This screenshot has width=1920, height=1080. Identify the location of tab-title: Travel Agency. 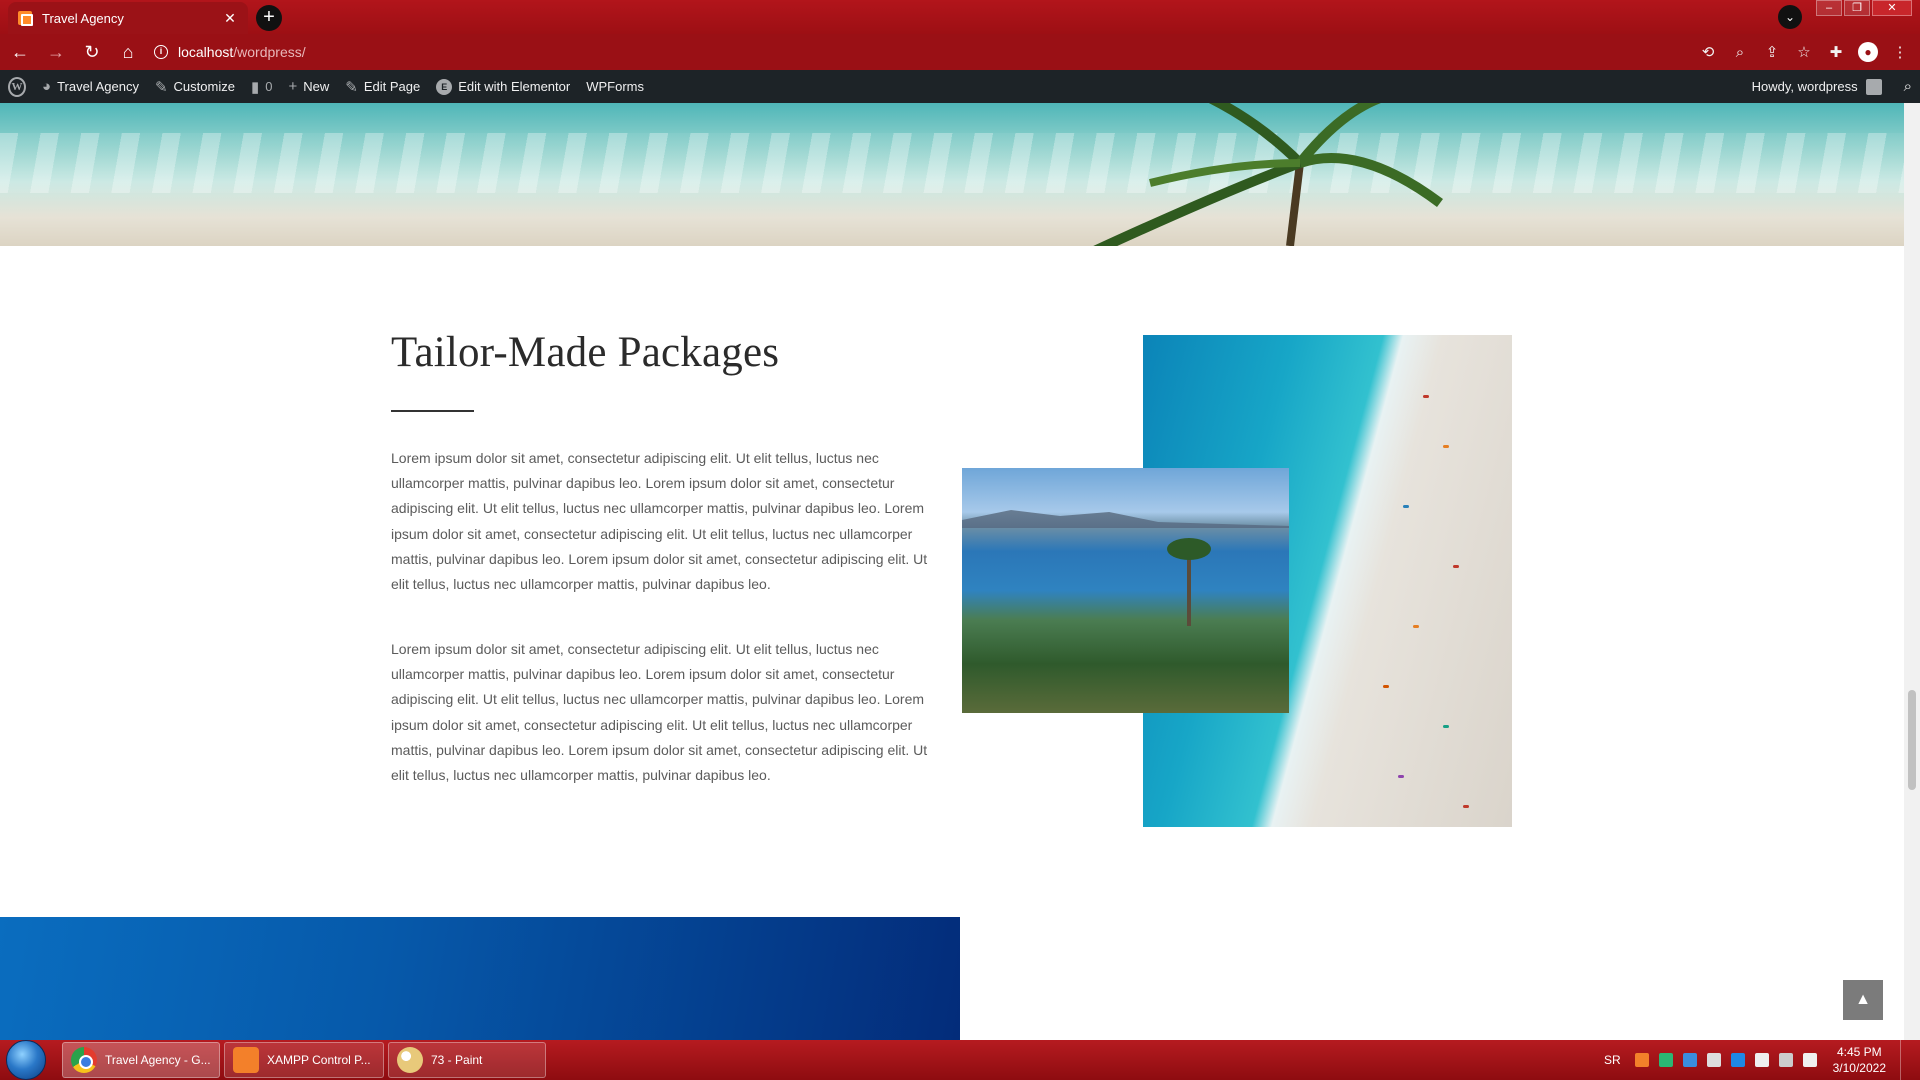
(83, 18).